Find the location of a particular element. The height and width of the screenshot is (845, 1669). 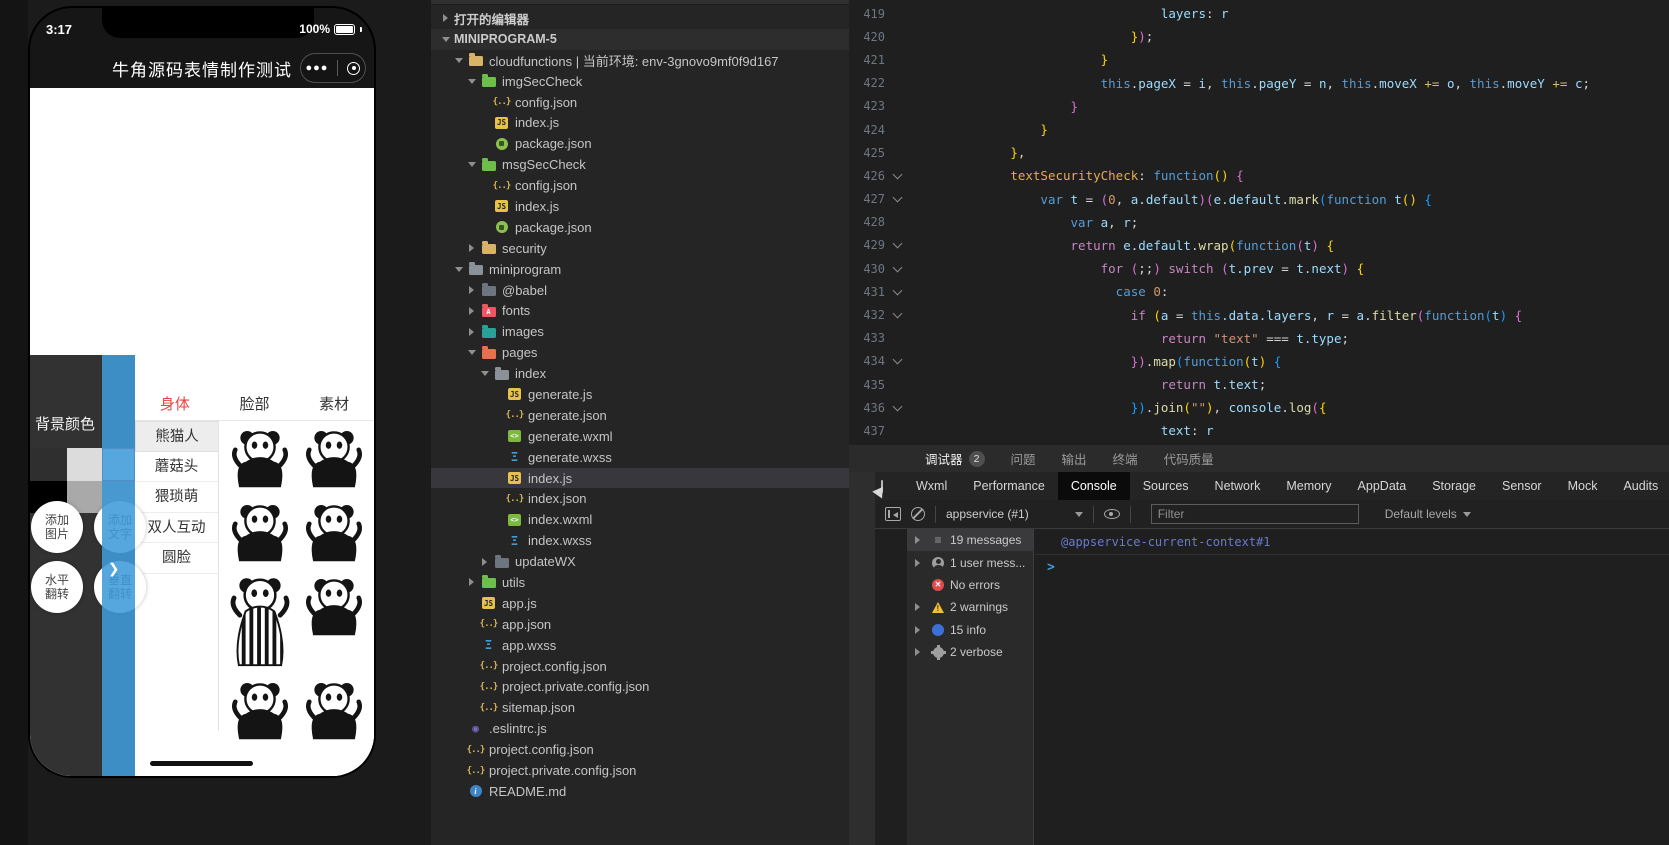

sticker-tab-0: 身体 is located at coordinates (175, 405).